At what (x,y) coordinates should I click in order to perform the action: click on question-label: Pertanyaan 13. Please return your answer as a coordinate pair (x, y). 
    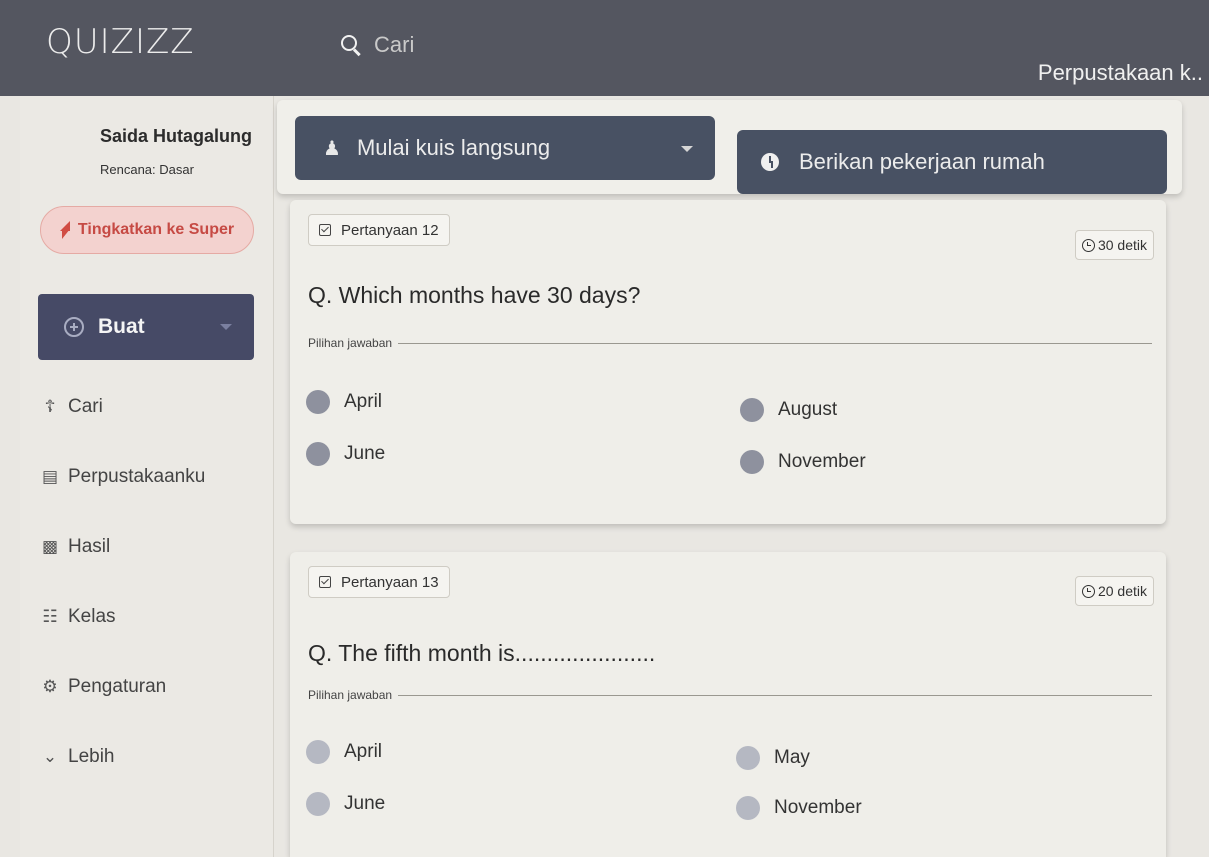
    Looking at the image, I should click on (379, 582).